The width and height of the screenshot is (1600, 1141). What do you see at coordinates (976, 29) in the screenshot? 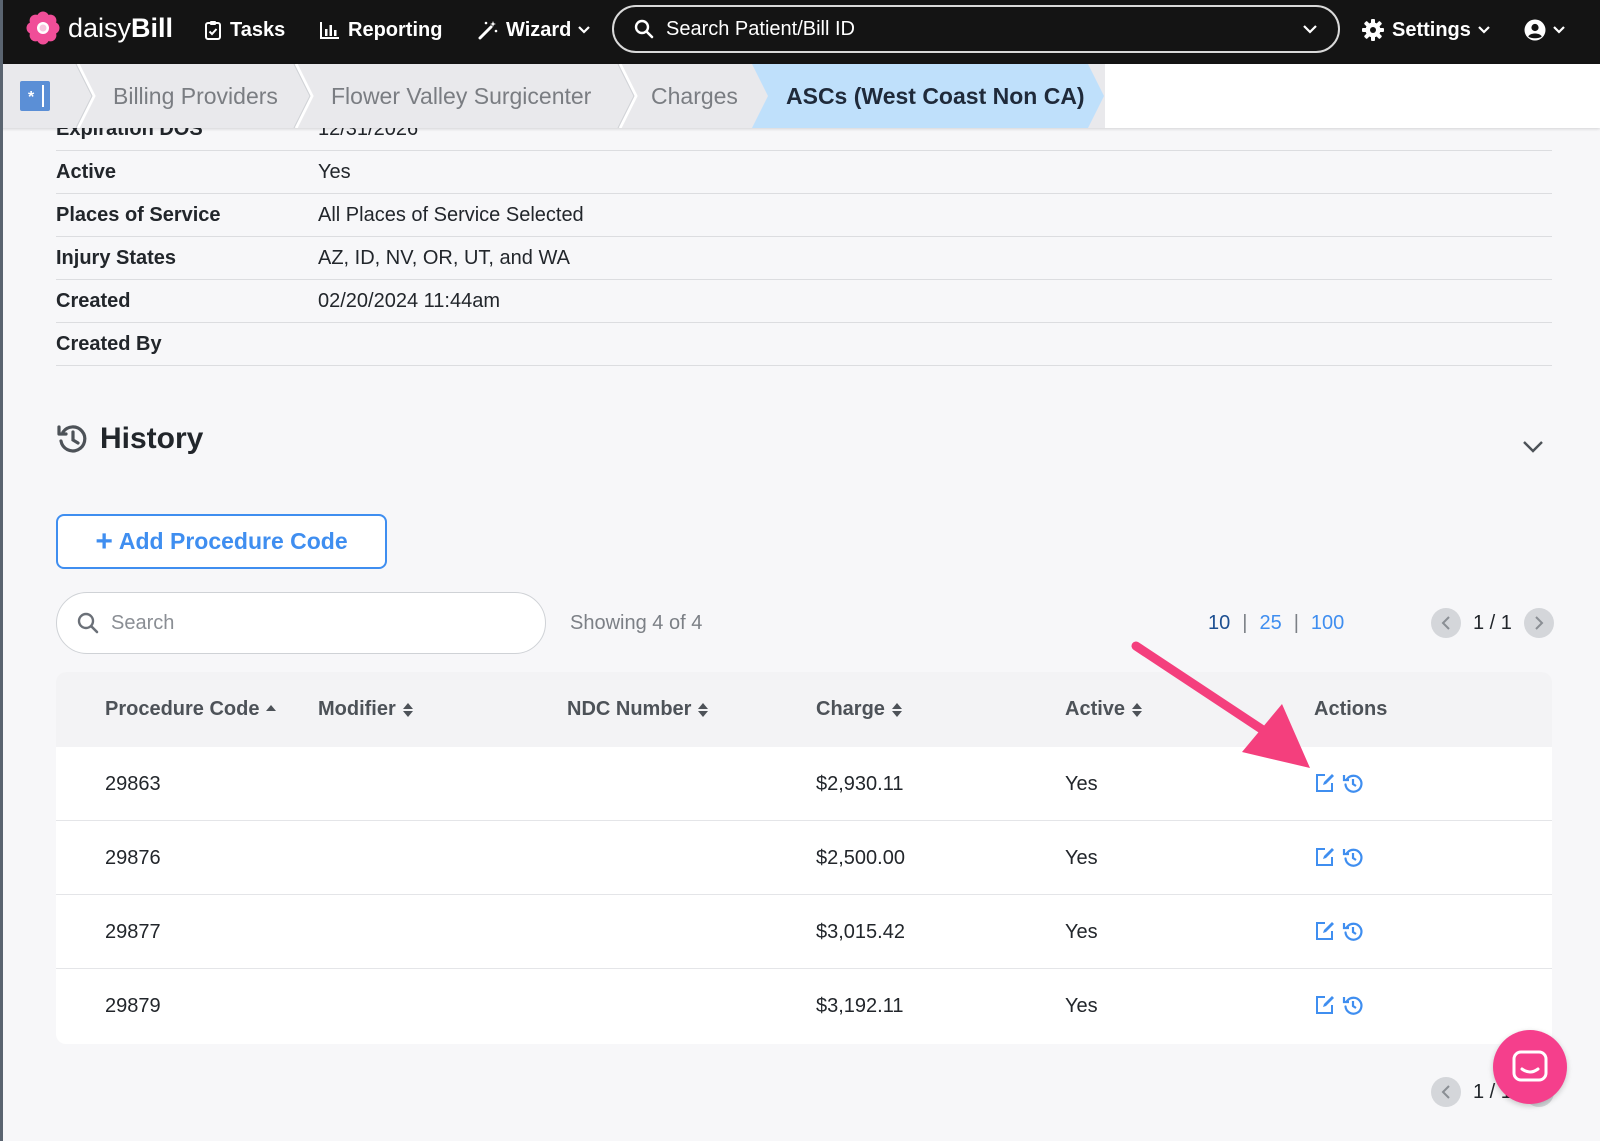
I see `patient-search-combobox: Search Patient/Bill ID` at bounding box center [976, 29].